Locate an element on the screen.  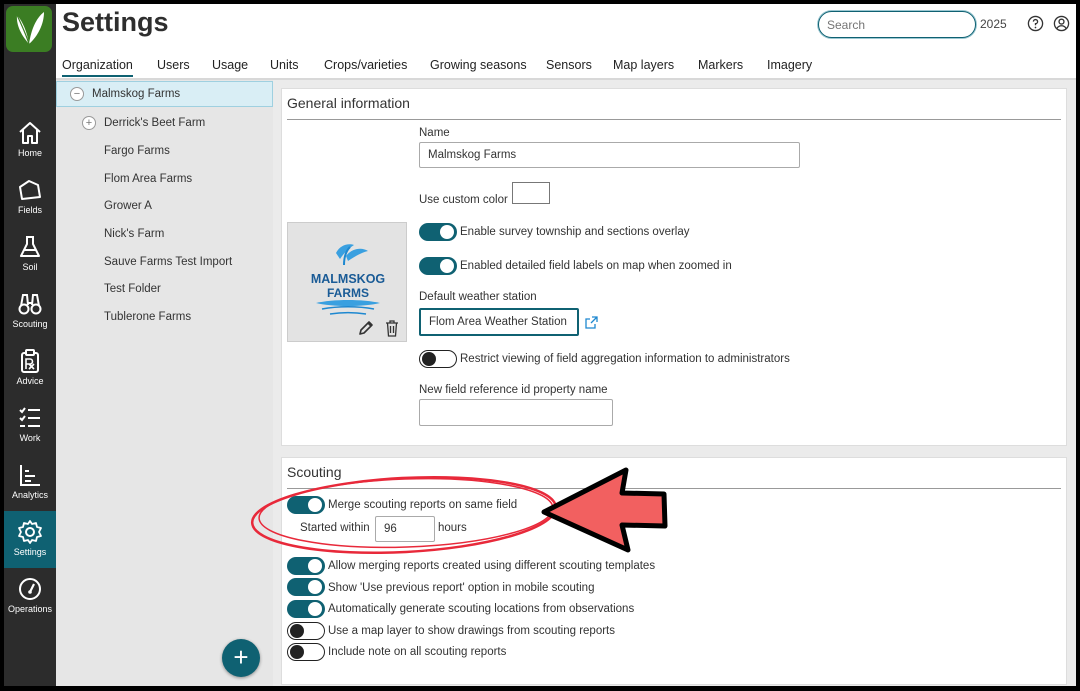
tree-item-flom-area-farms: Flom Area Farms is located at coordinates (164, 180).